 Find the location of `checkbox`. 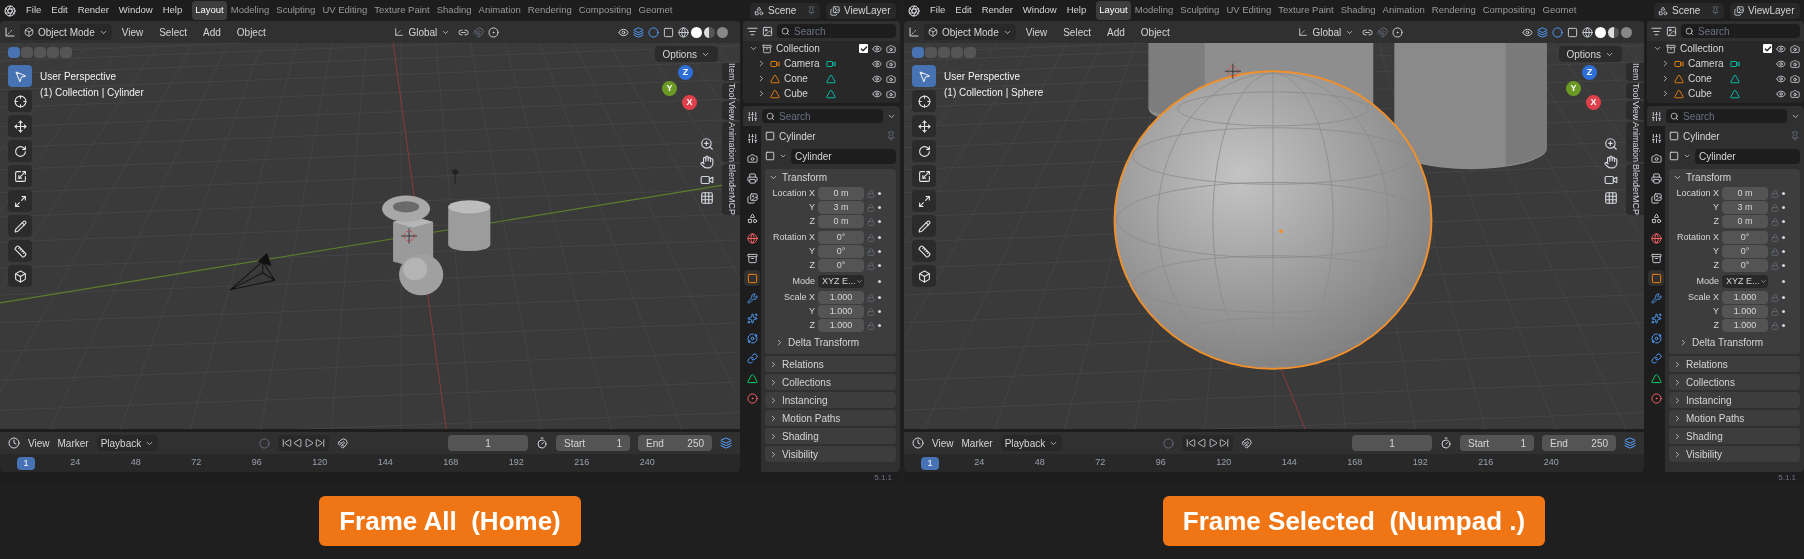

checkbox is located at coordinates (863, 48).